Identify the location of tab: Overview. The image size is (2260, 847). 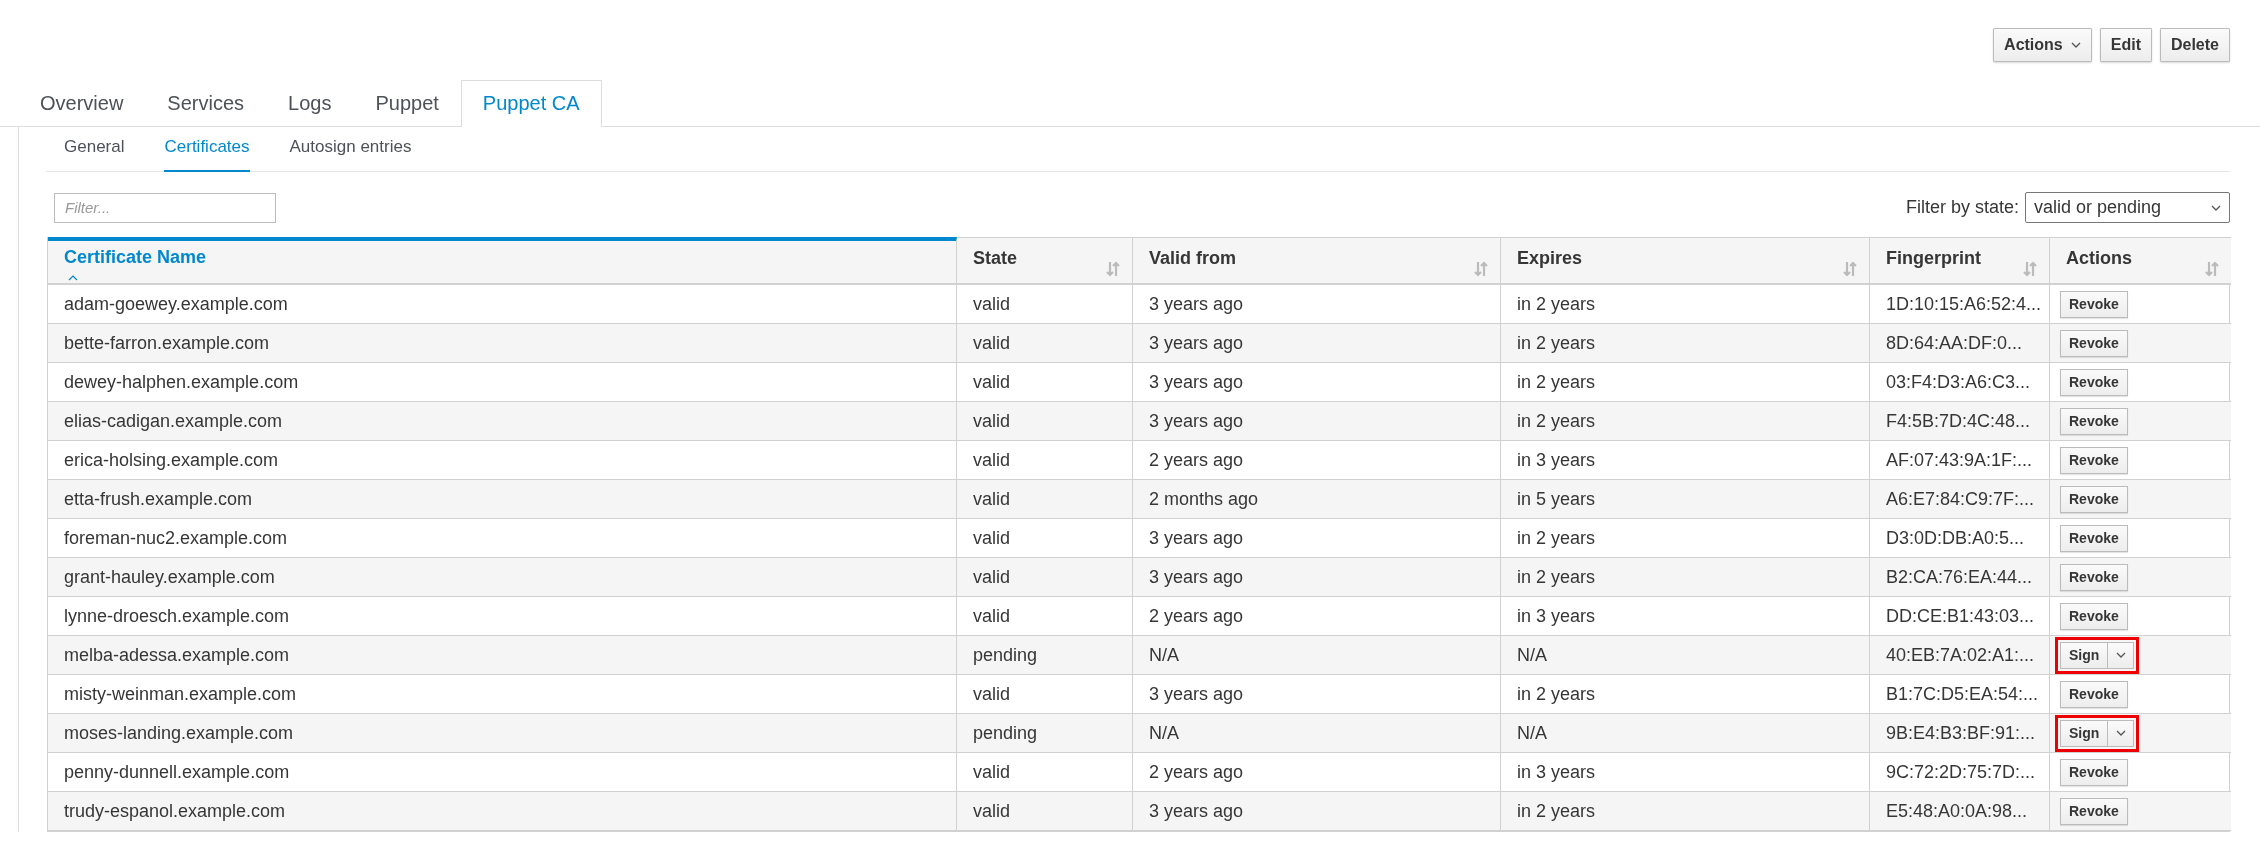
(82, 103).